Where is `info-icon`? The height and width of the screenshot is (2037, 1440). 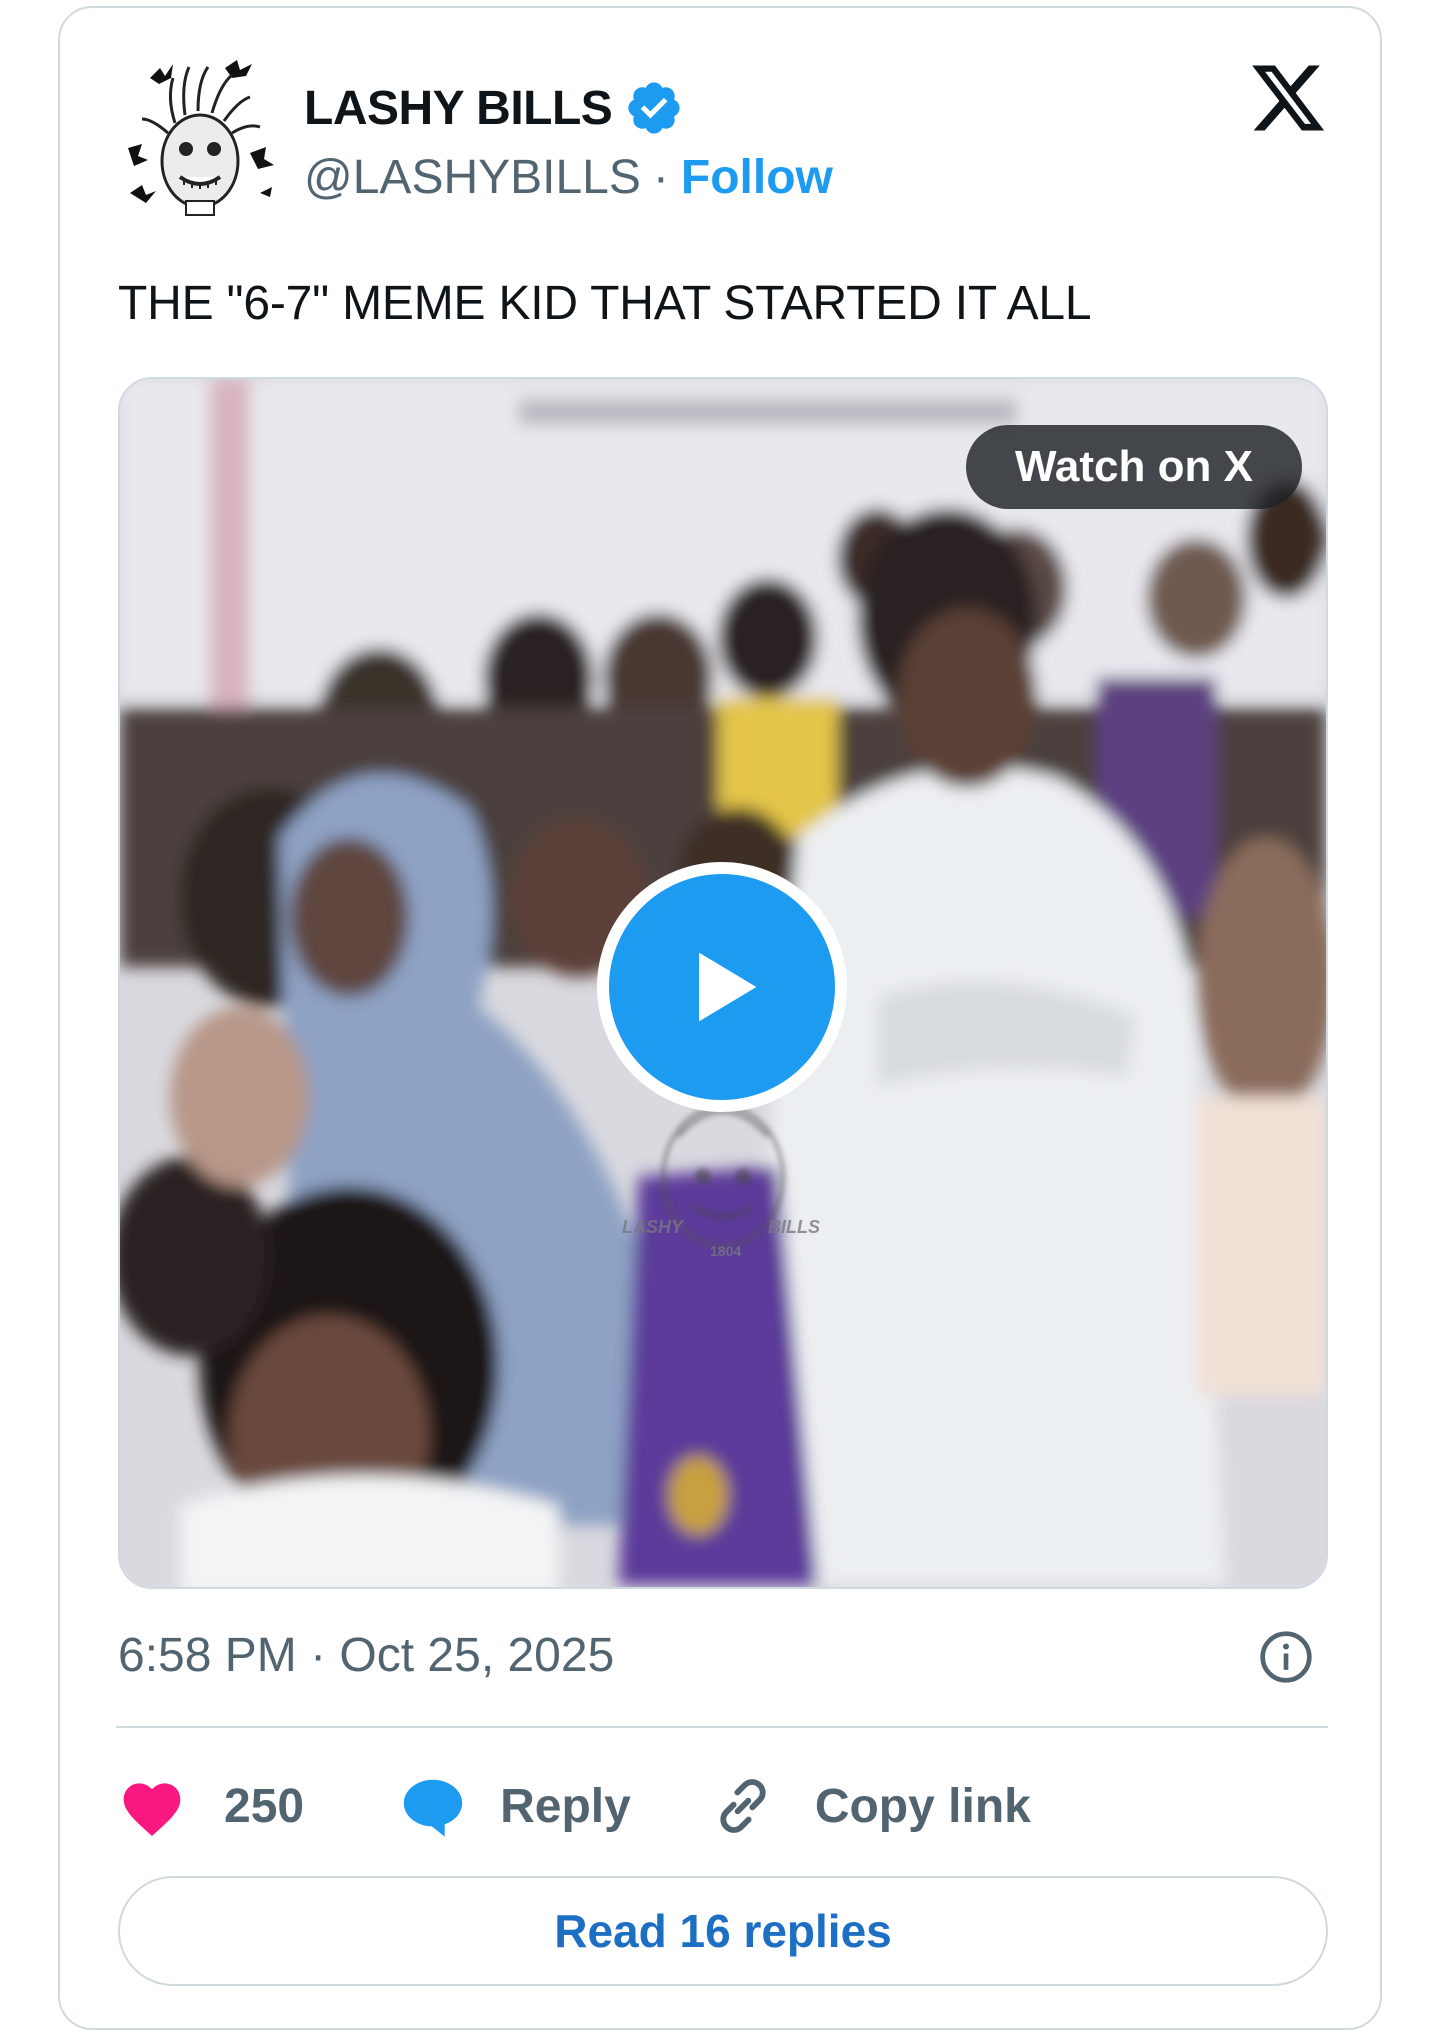 info-icon is located at coordinates (1286, 1657).